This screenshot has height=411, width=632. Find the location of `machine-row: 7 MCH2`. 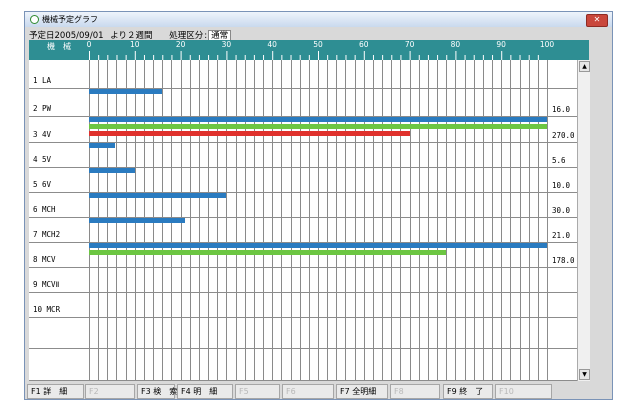

machine-row: 7 MCH2 is located at coordinates (288, 230).